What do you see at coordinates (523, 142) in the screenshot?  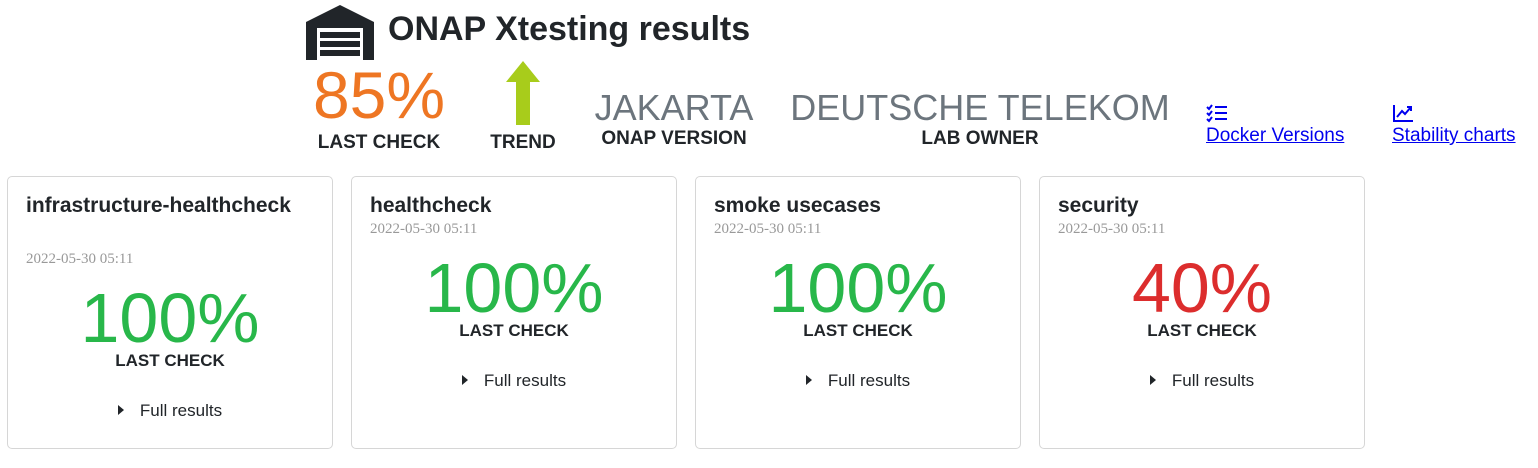 I see `trend-label: TREND` at bounding box center [523, 142].